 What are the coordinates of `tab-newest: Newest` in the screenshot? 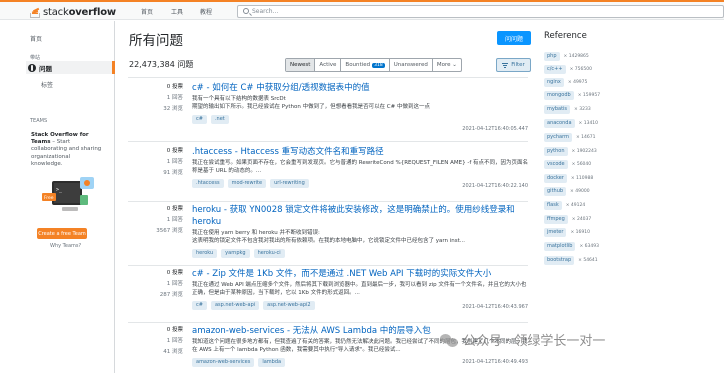 It's located at (301, 65).